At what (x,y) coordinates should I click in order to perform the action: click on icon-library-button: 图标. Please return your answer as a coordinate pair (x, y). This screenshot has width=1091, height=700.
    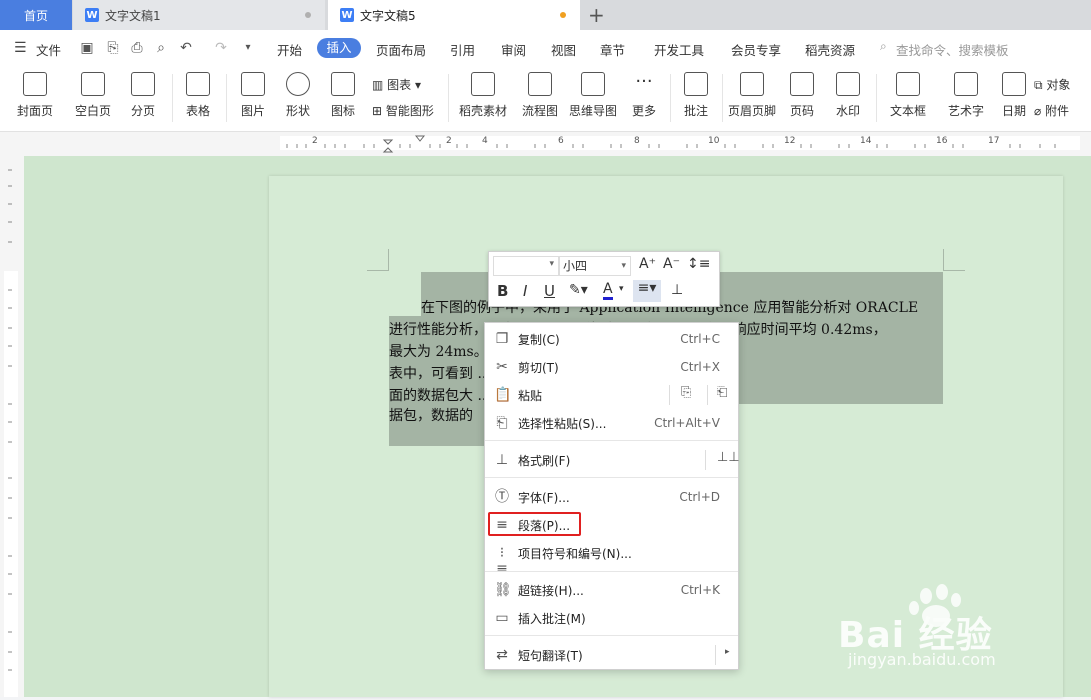
    Looking at the image, I should click on (343, 100).